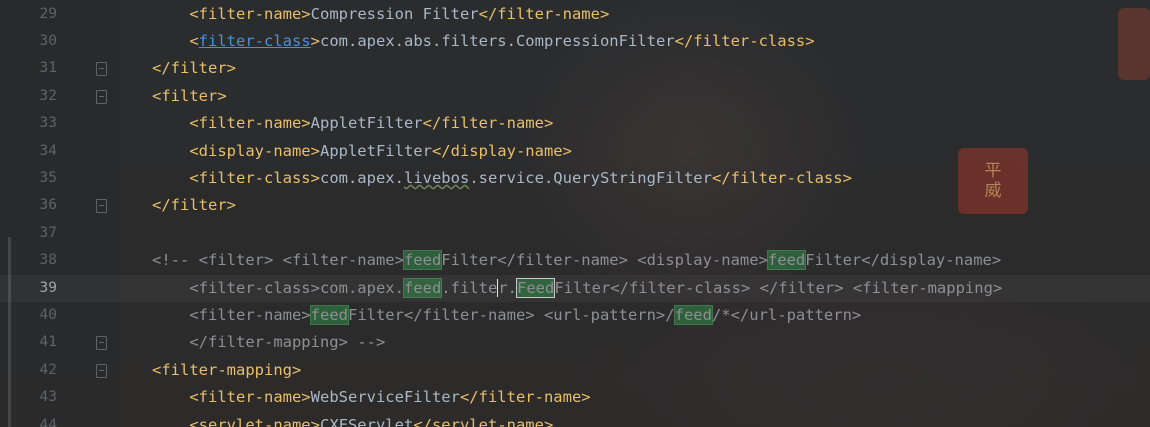 This screenshot has width=1150, height=427. What do you see at coordinates (28, 419) in the screenshot?
I see `line-number: 44` at bounding box center [28, 419].